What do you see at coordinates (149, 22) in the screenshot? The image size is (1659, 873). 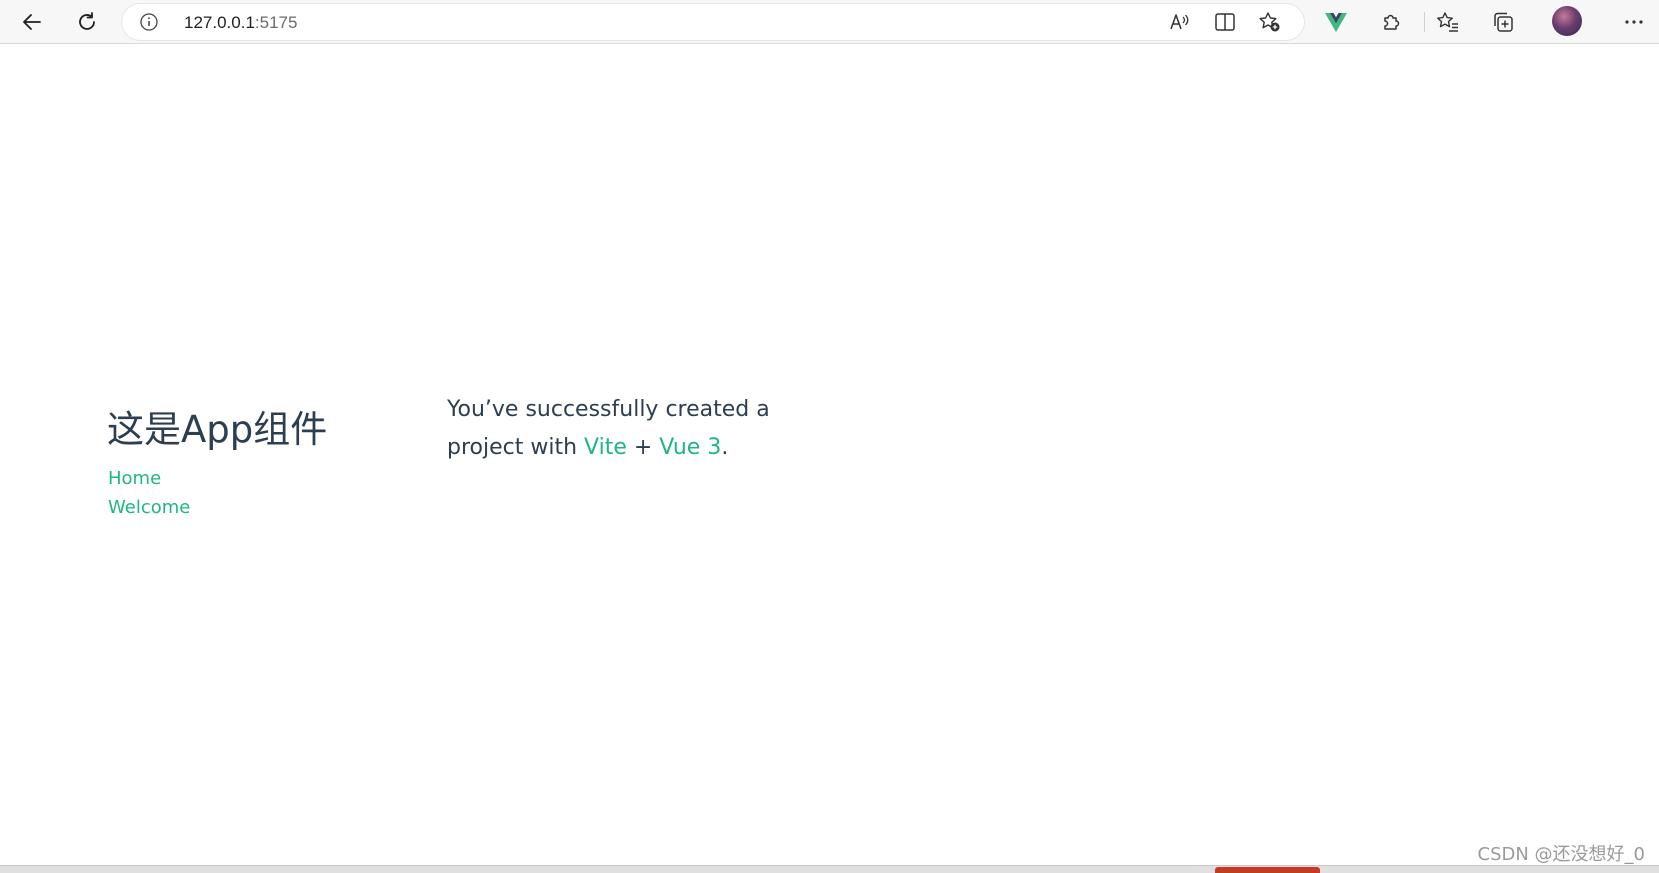 I see `site-info-icon` at bounding box center [149, 22].